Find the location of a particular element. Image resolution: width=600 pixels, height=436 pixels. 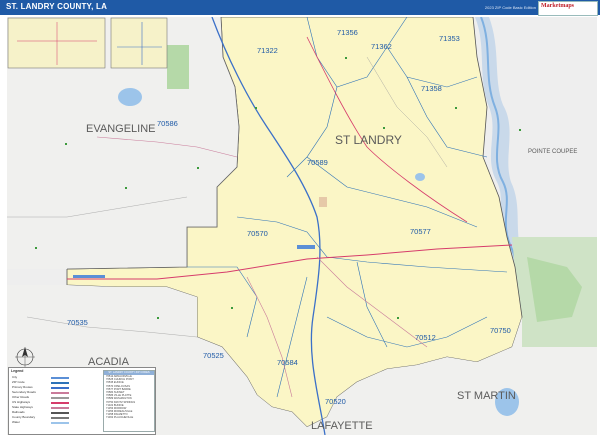

zip-label: 70750 is located at coordinates (500, 330).